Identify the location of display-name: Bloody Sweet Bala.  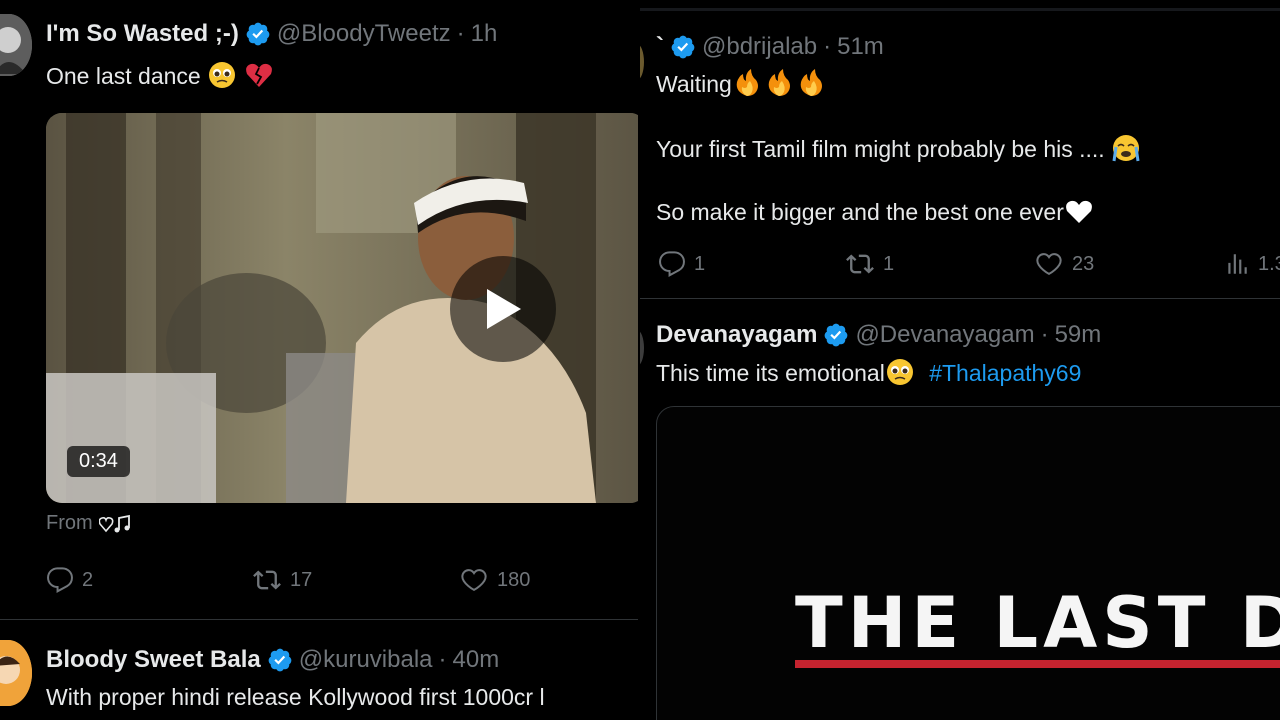
(153, 660).